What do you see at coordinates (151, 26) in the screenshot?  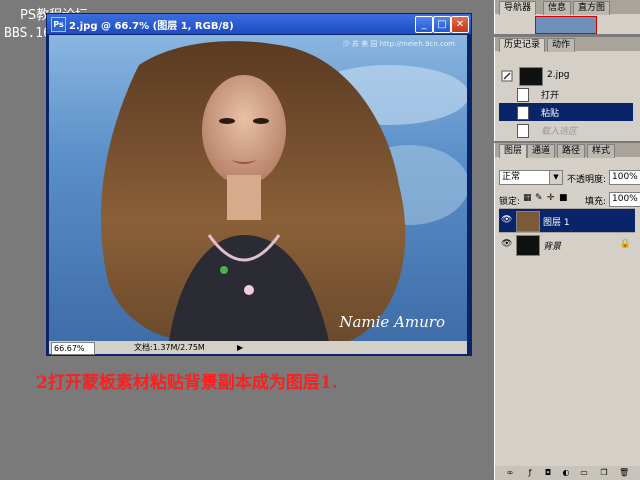 I see `document-title: 2.jpg @ 66.7% (图层 1, RGB/8)` at bounding box center [151, 26].